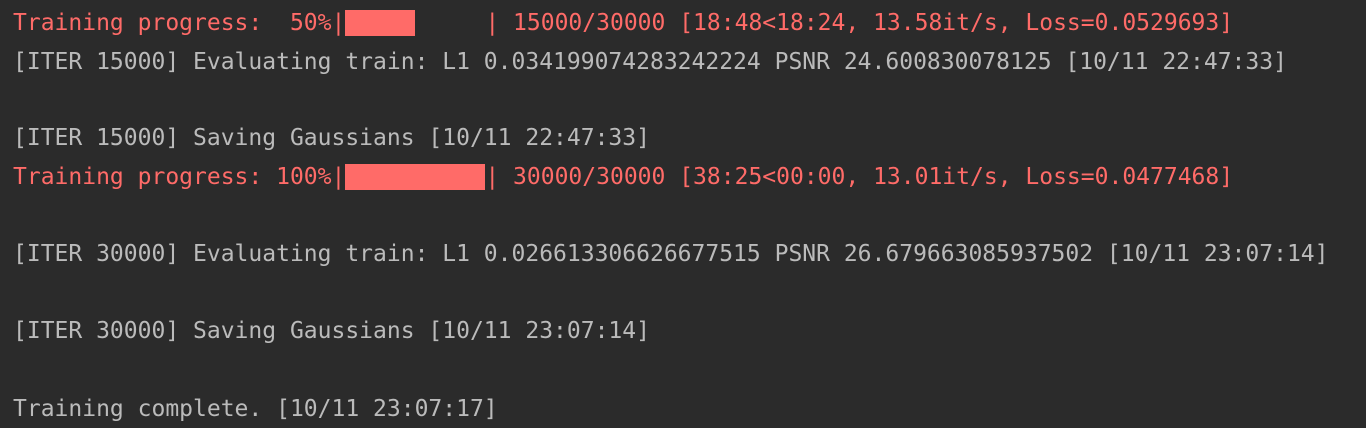 Image resolution: width=1366 pixels, height=428 pixels. I want to click on progress-prefix-2: Training progress: 100%|, so click(179, 177).